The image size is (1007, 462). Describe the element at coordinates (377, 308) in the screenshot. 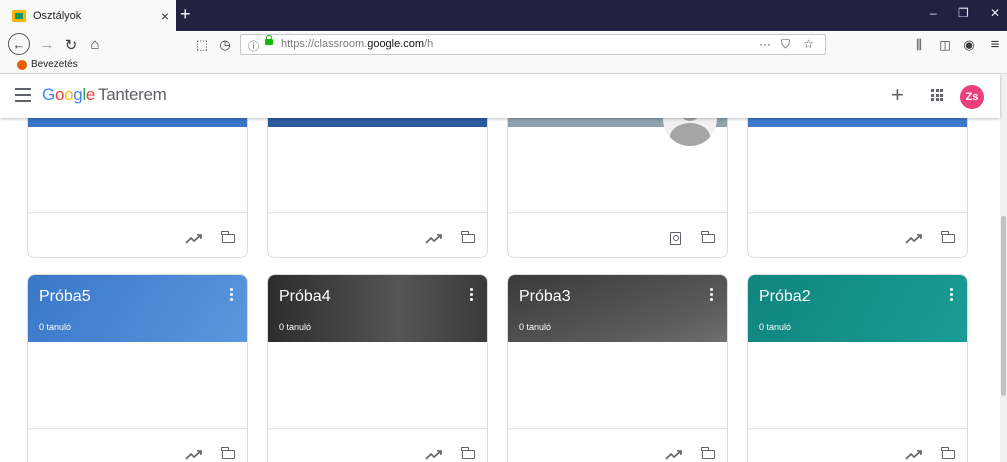

I see `card-header: Próba4 0 tanuló` at that location.